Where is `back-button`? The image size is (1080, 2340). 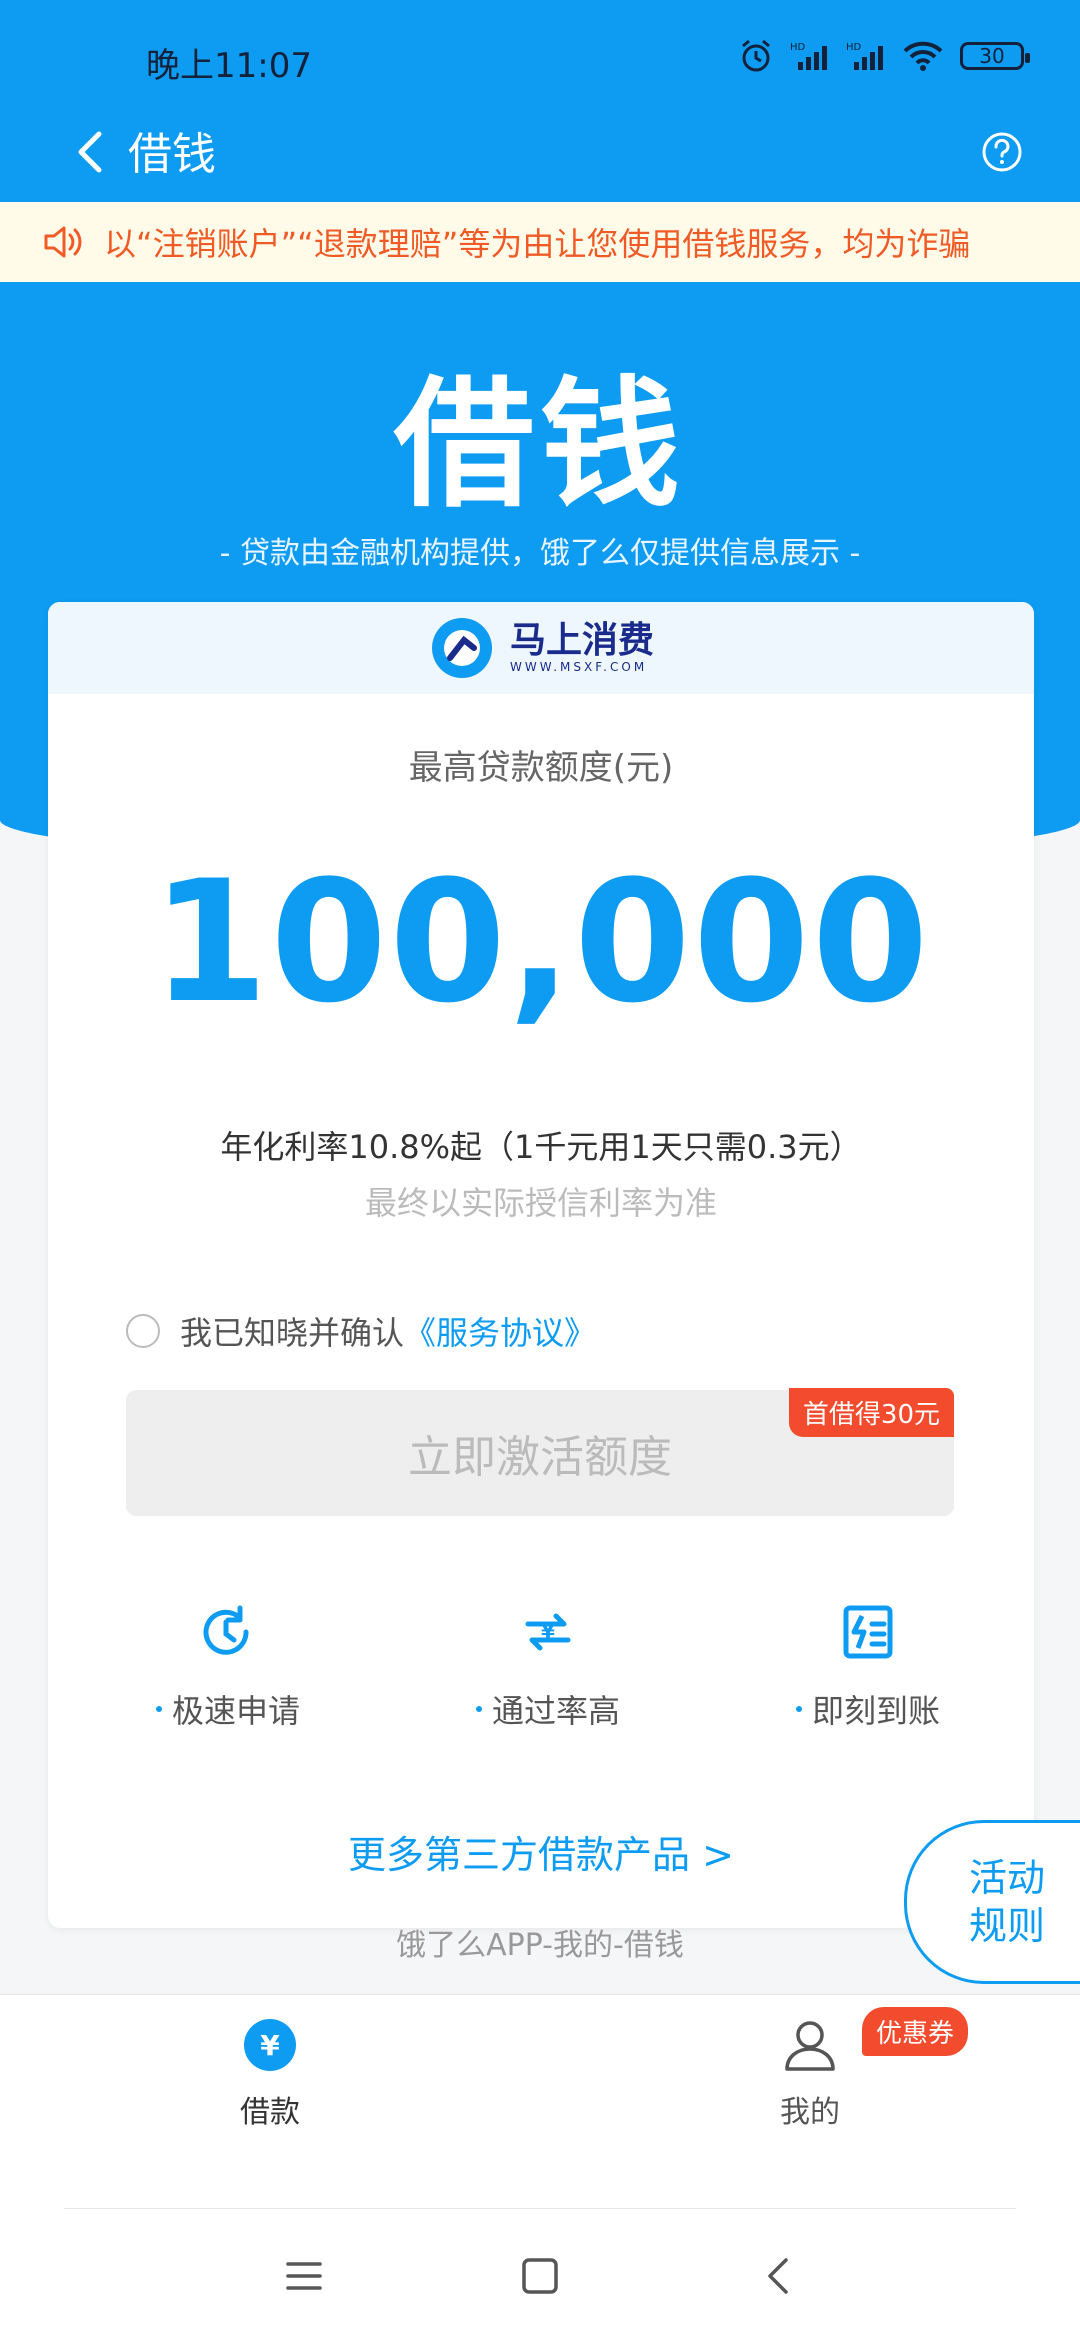
back-button is located at coordinates (90, 152).